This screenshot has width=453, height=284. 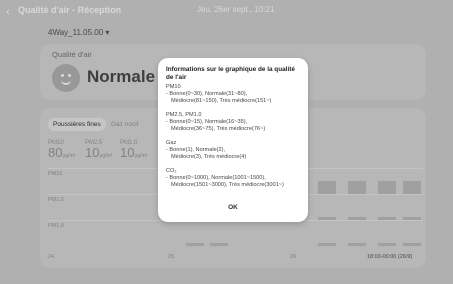 I want to click on section-name: PM10, so click(x=173, y=87).